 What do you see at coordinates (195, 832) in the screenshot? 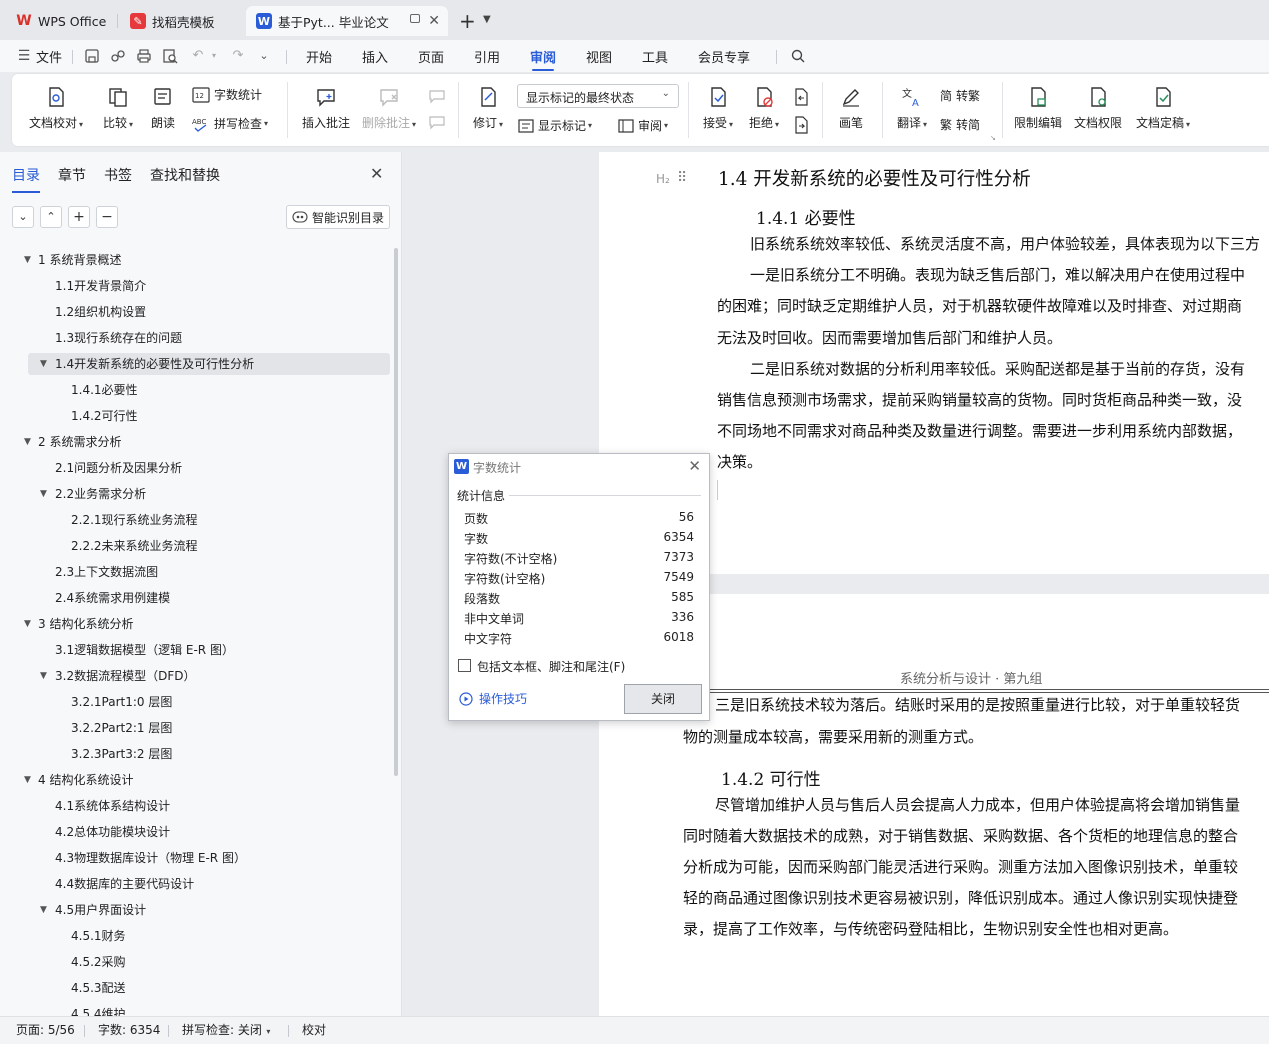
I see `toc-item: 4.2总体功能模块设计` at bounding box center [195, 832].